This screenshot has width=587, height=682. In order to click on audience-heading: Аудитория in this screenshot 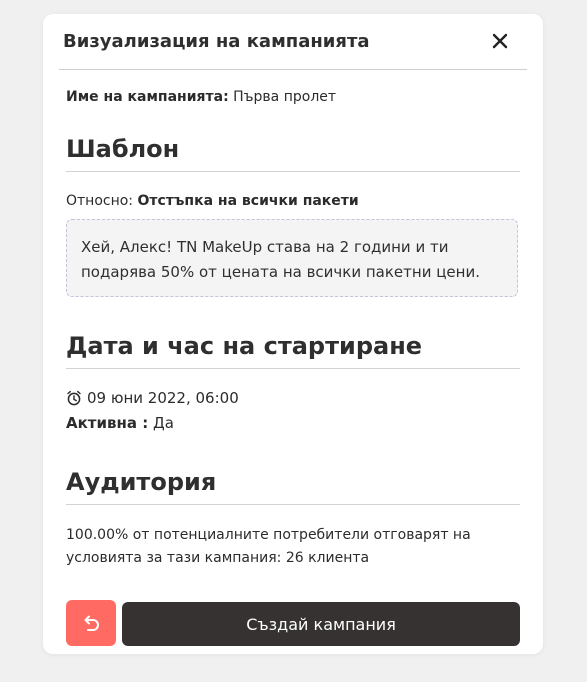, I will do `click(293, 486)`.